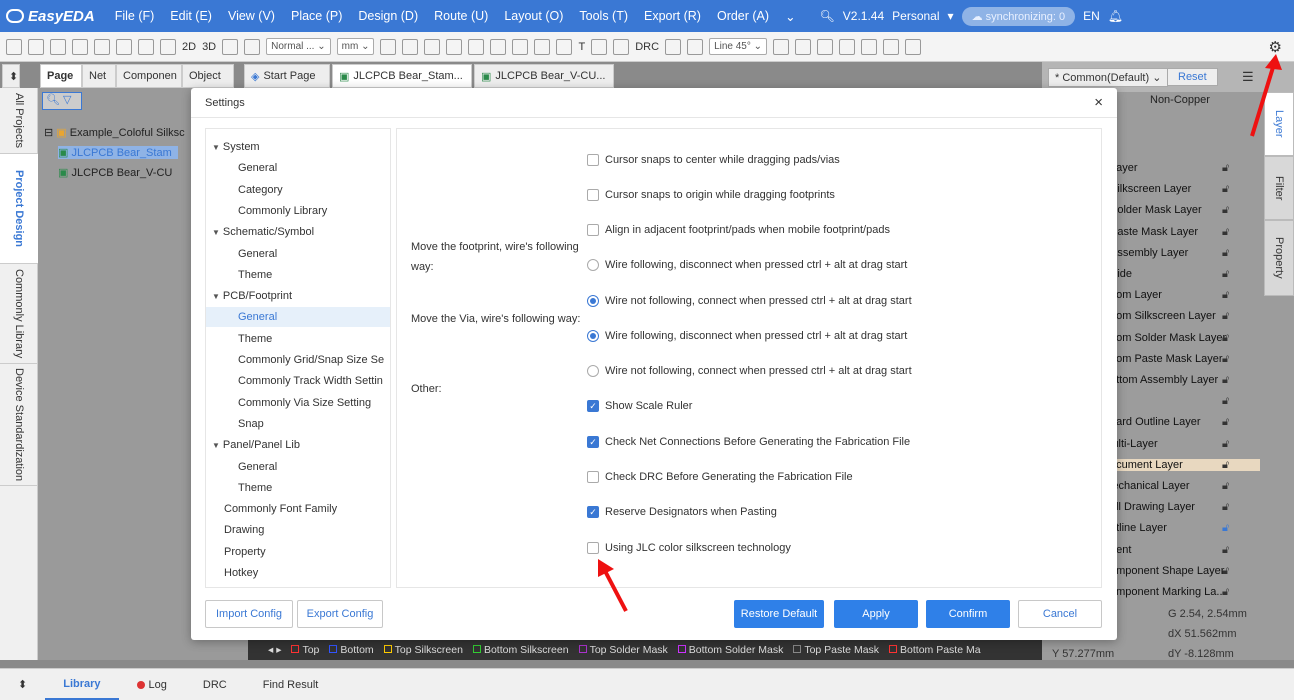 The width and height of the screenshot is (1294, 700). I want to click on strip-nav-arrows: ◂ ▸, so click(274, 650).